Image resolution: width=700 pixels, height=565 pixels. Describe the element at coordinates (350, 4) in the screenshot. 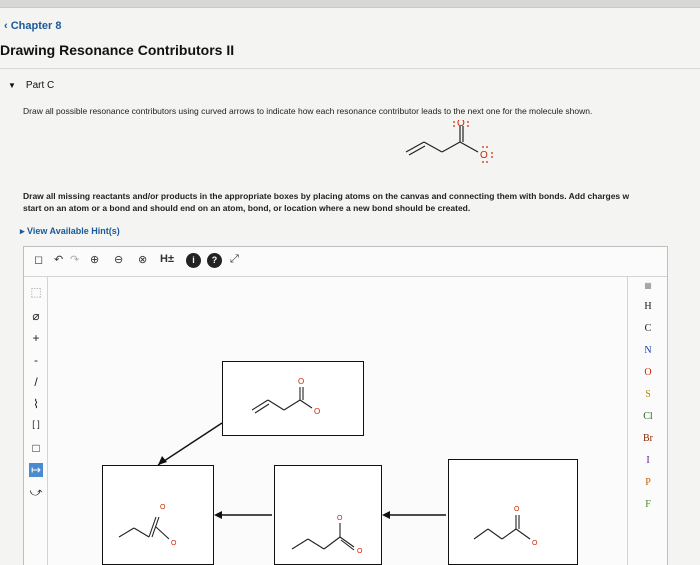

I see `browser-top-strip` at that location.